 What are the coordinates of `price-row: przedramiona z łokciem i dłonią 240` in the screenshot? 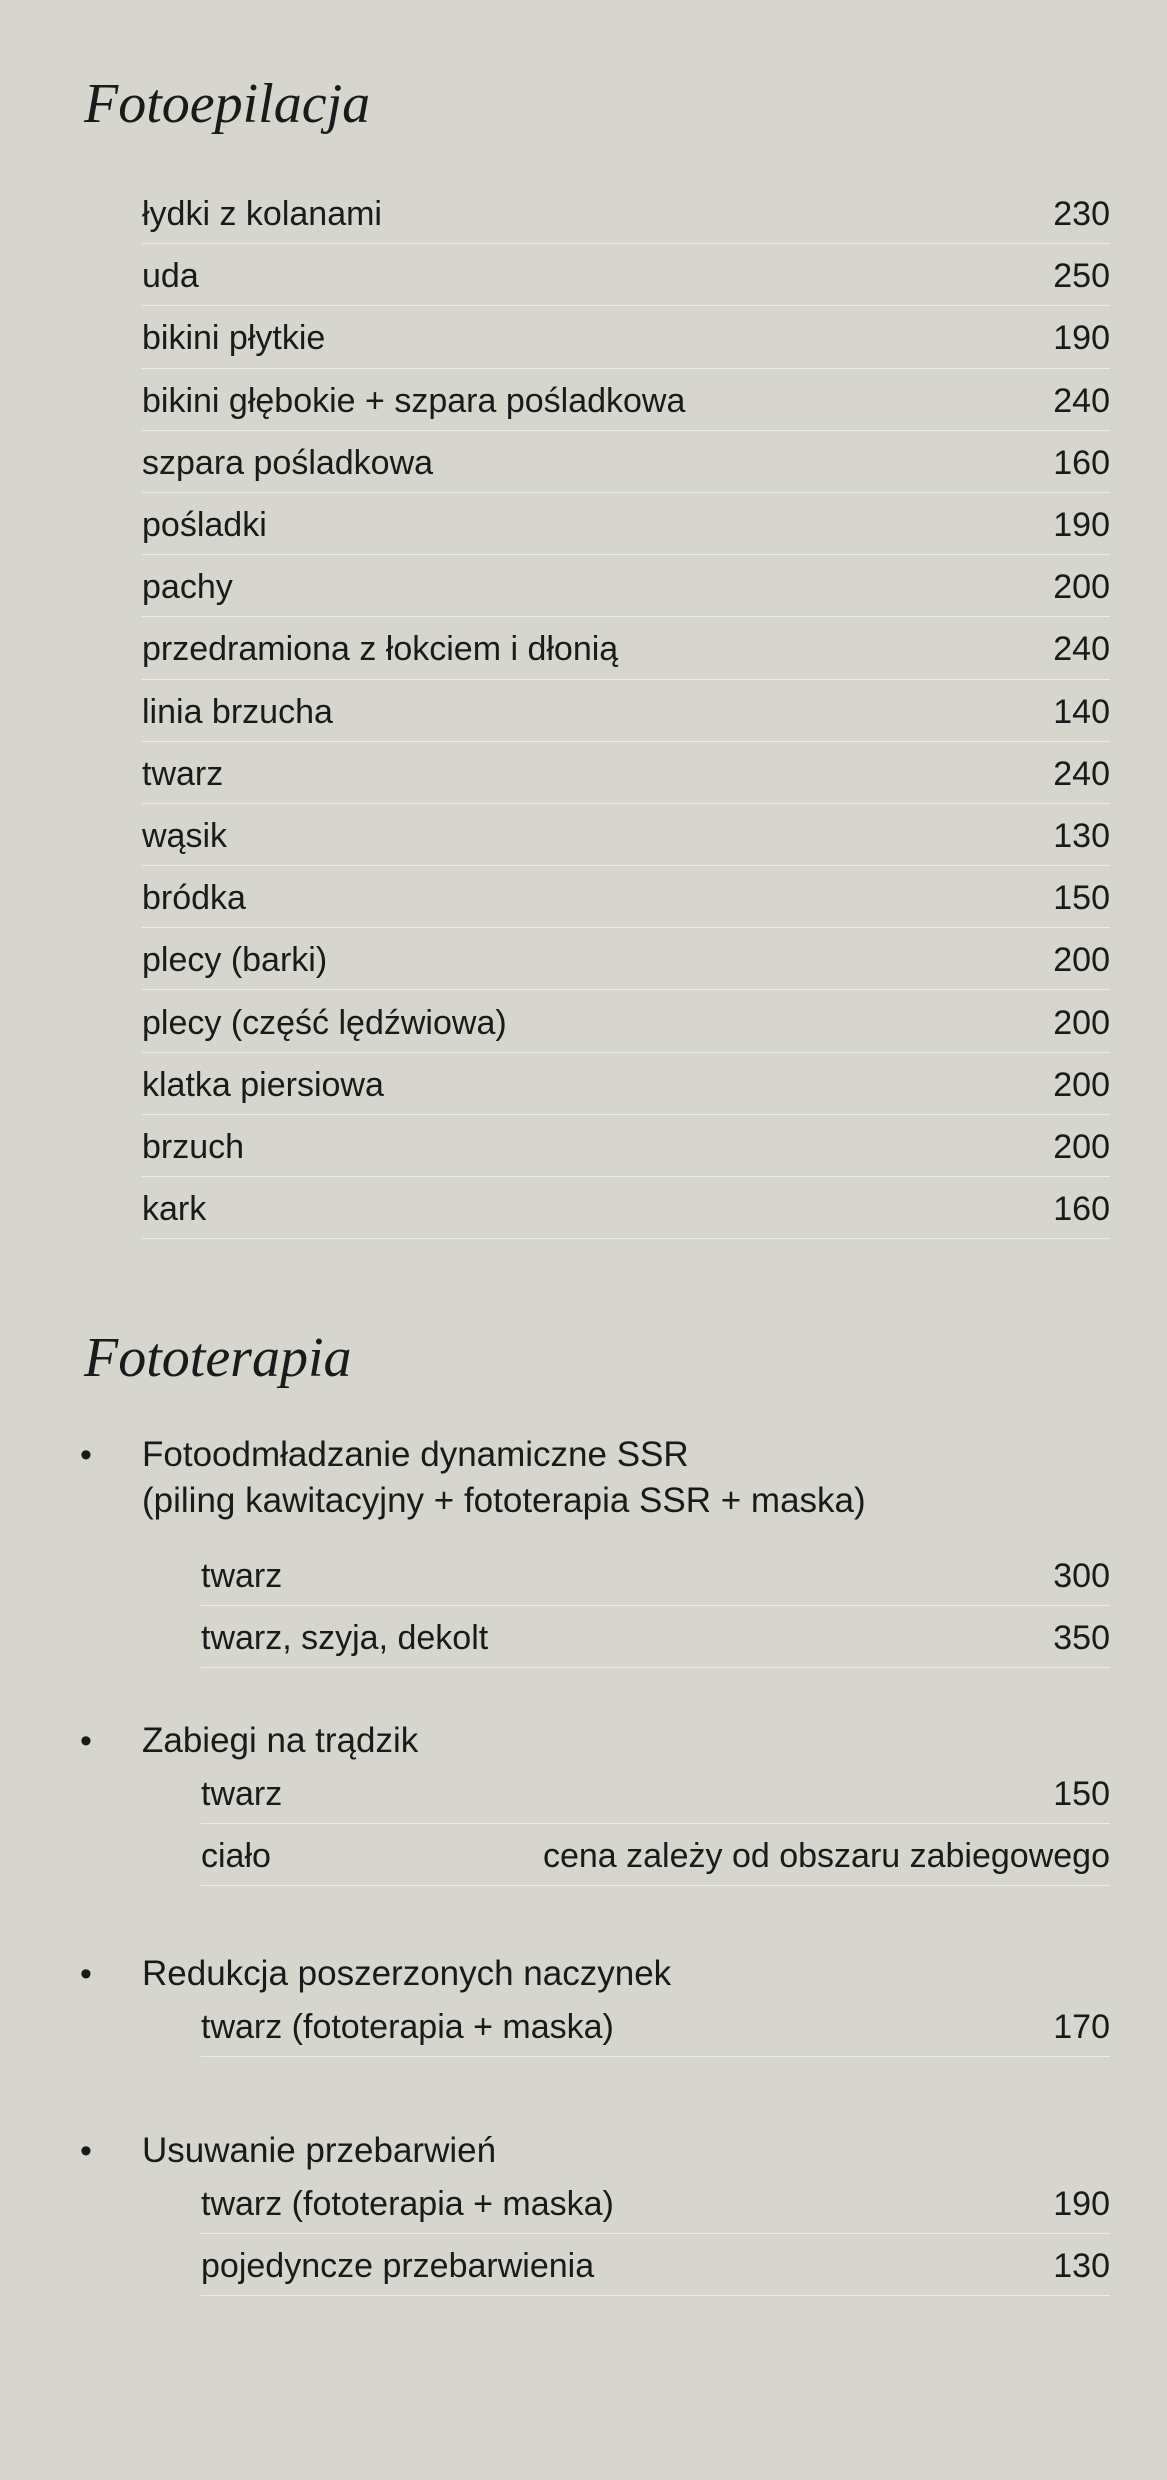 It's located at (626, 648).